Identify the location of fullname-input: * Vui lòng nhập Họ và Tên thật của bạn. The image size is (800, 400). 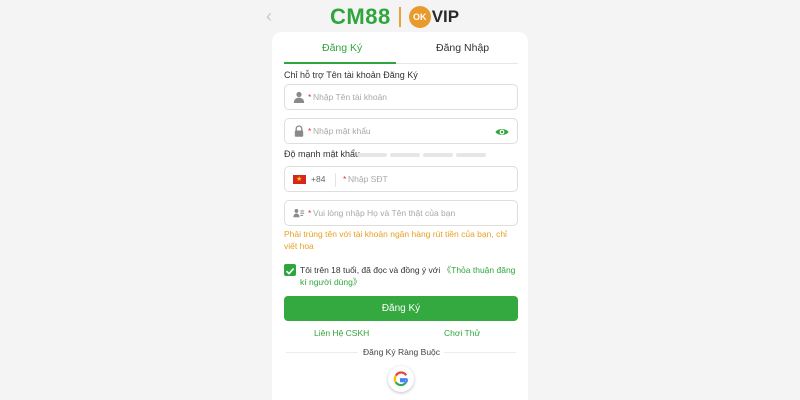
(401, 213).